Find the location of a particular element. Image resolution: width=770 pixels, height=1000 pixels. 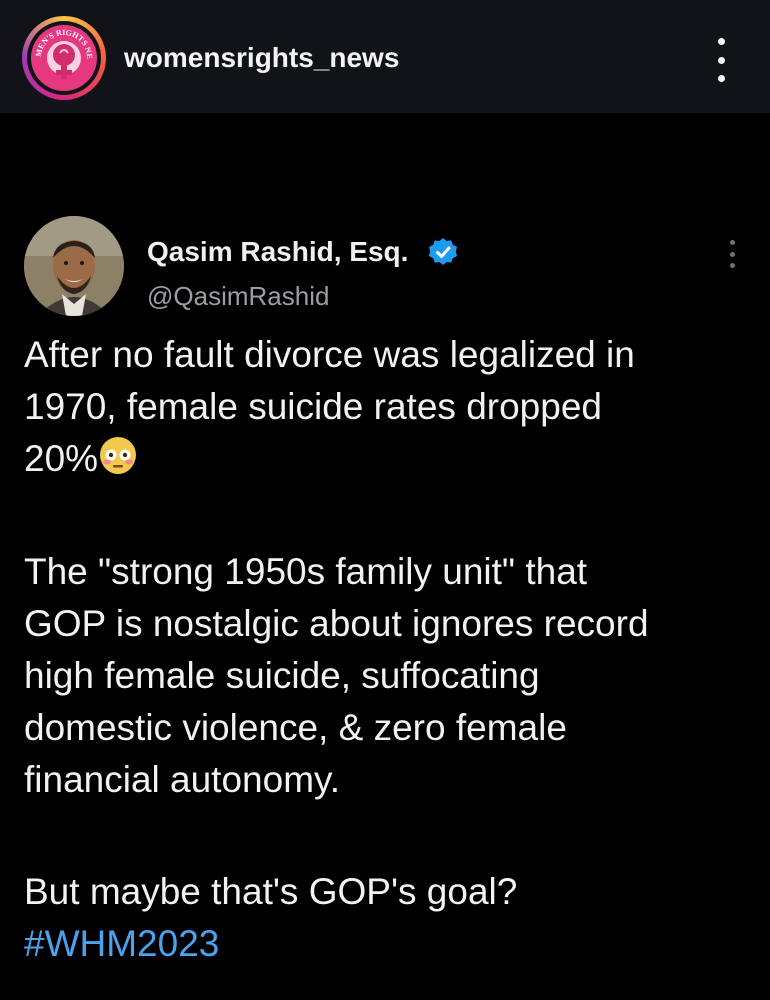

profile-avatar: WOMEN'S RIGHTS NEWS is located at coordinates (64, 58).